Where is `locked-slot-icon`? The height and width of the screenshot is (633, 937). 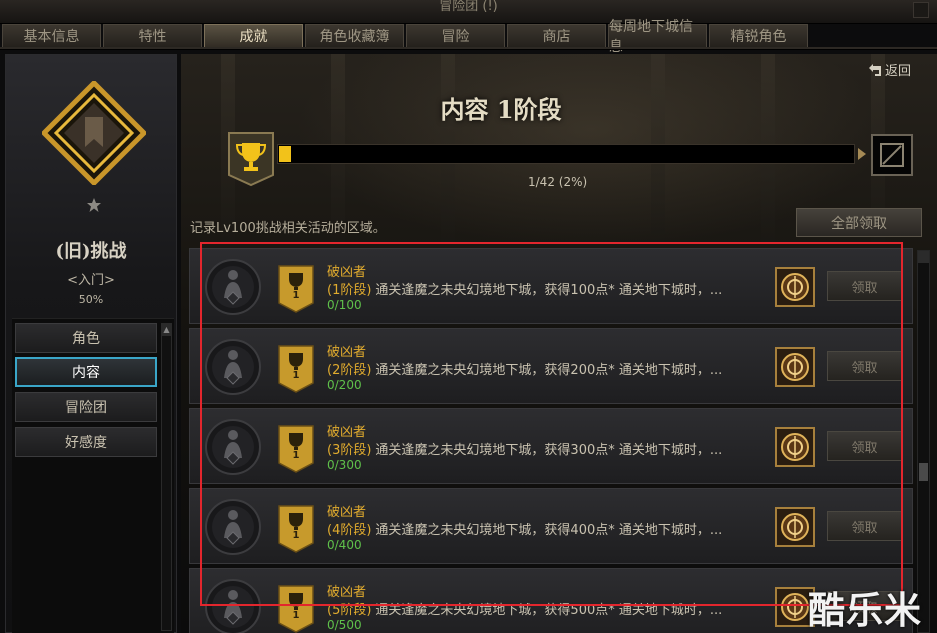 locked-slot-icon is located at coordinates (892, 155).